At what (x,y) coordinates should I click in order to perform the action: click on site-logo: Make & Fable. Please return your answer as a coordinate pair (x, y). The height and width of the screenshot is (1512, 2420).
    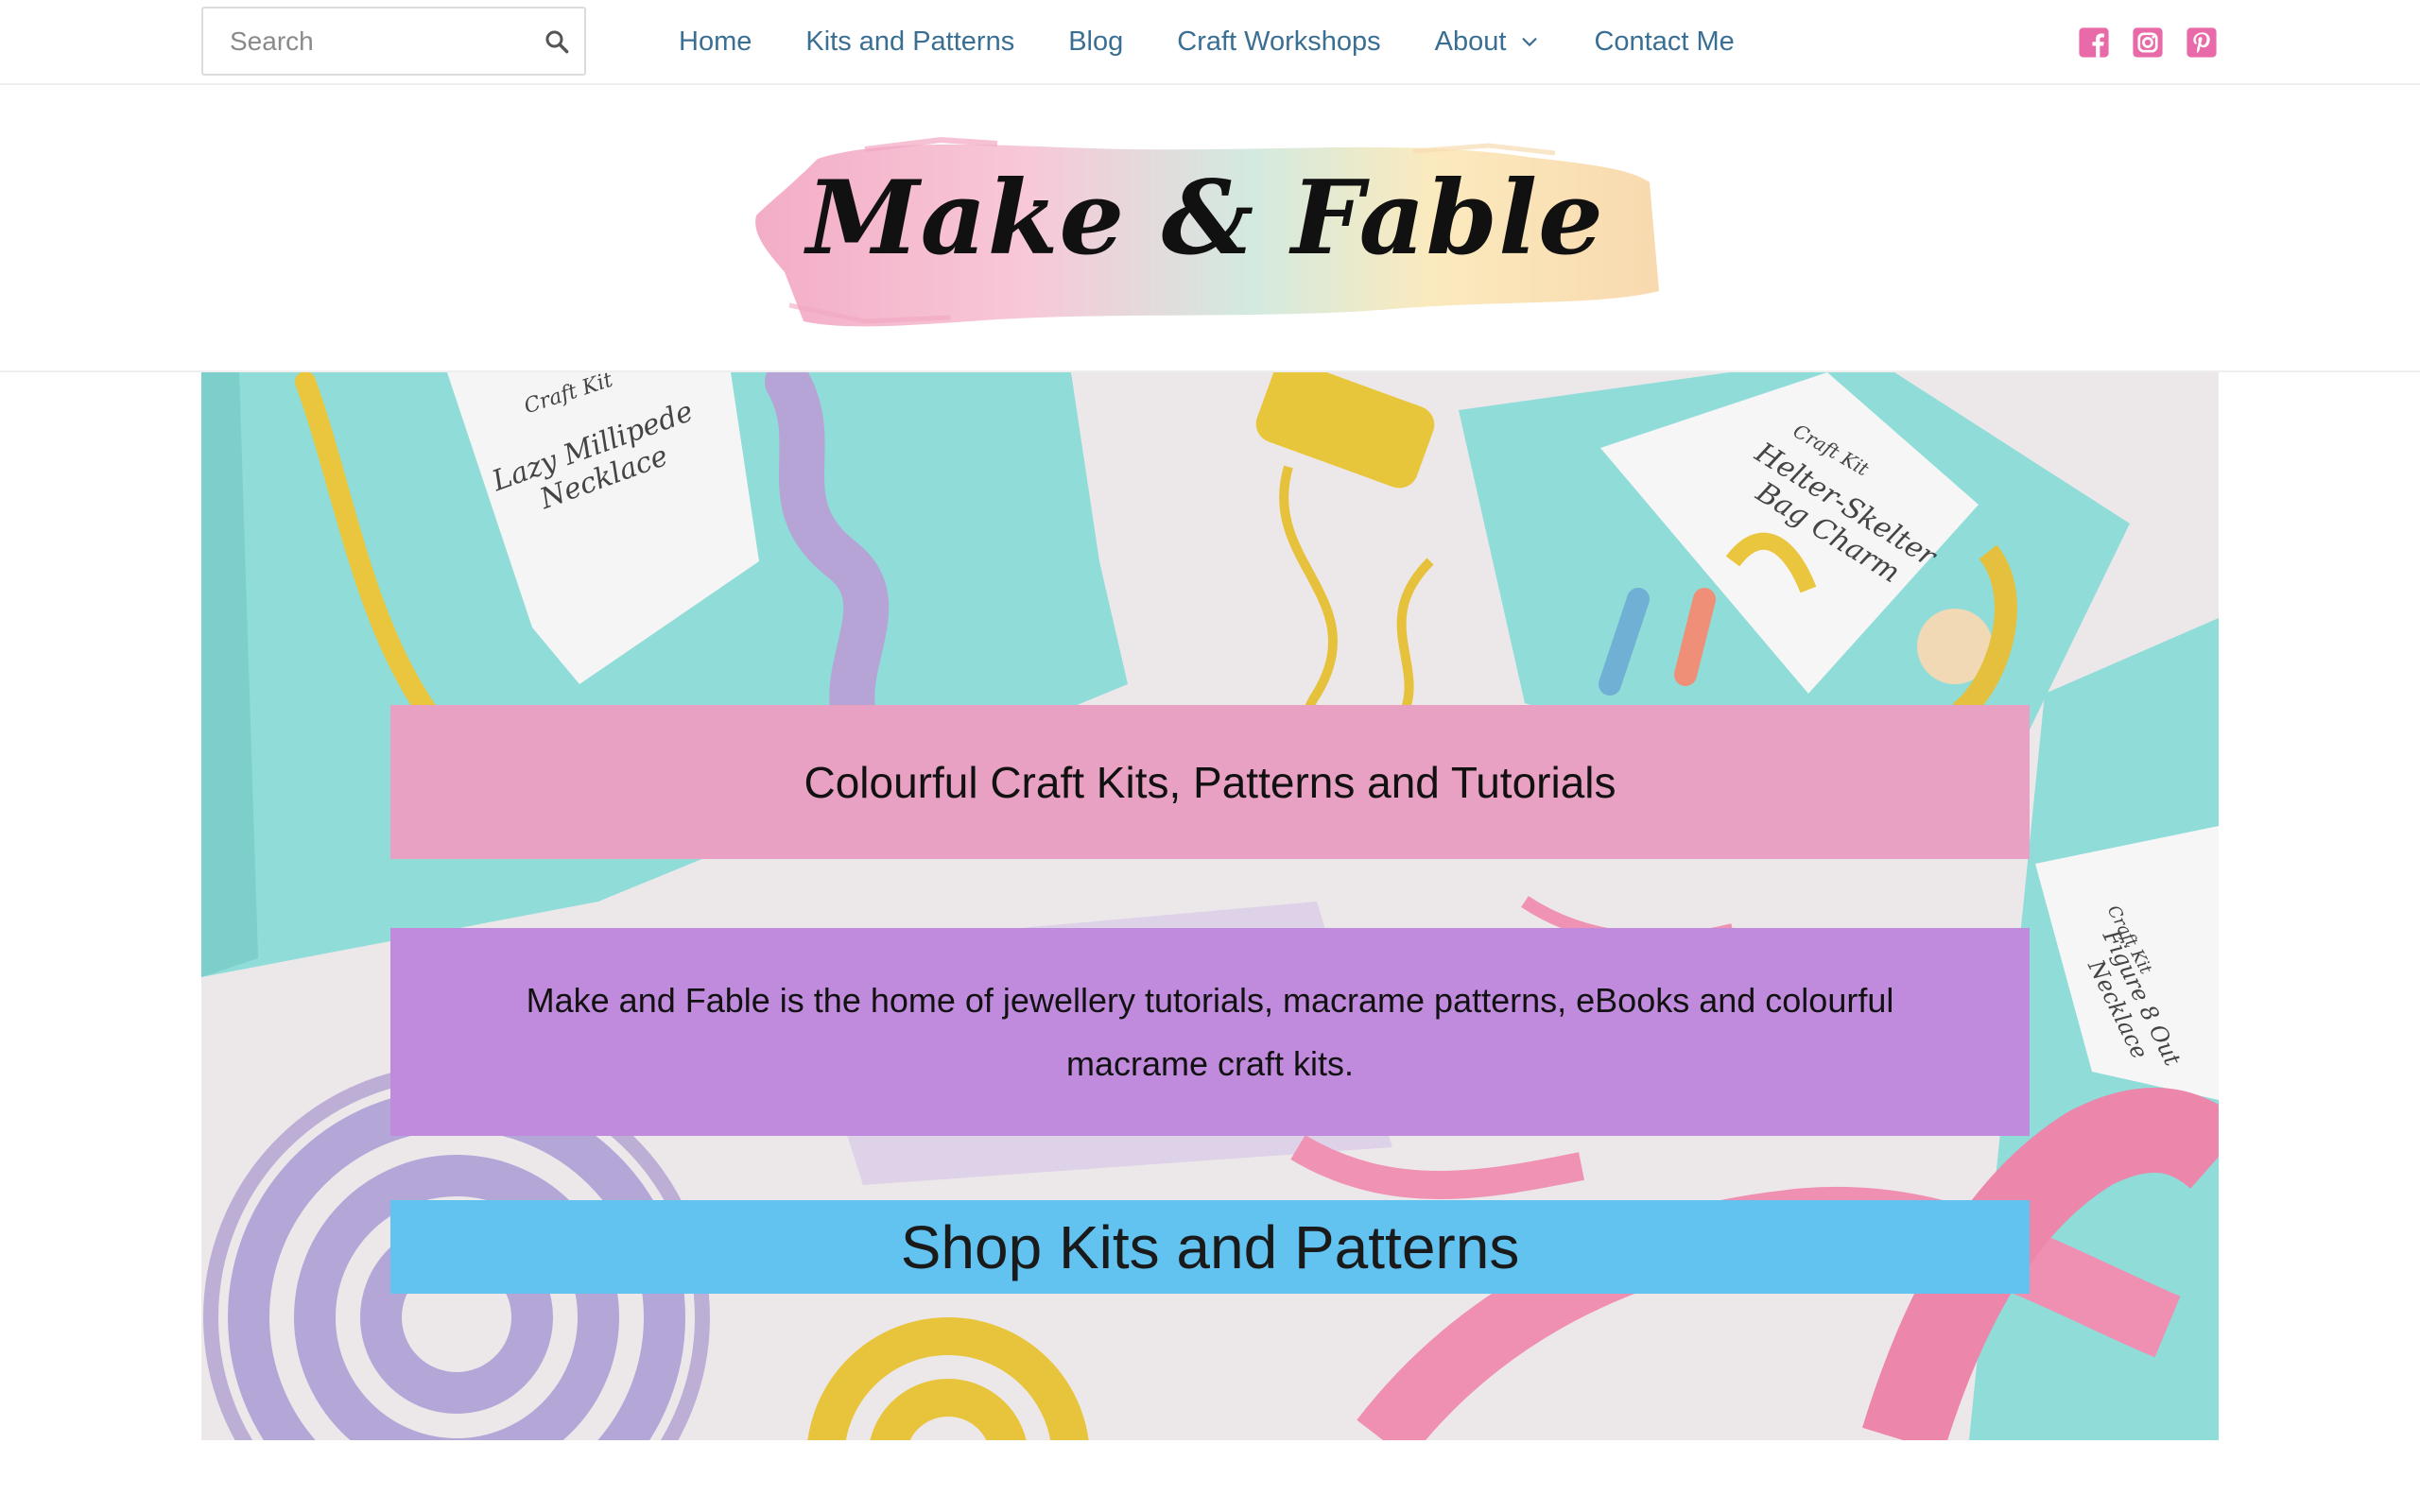
    Looking at the image, I should click on (1205, 230).